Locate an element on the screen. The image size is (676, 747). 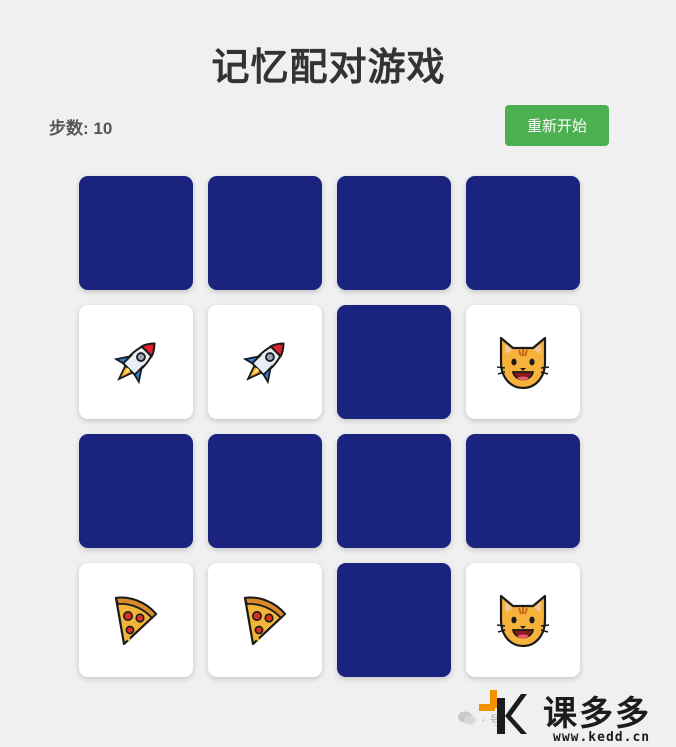
steps-counter: 步数: 10 is located at coordinates (81, 128).